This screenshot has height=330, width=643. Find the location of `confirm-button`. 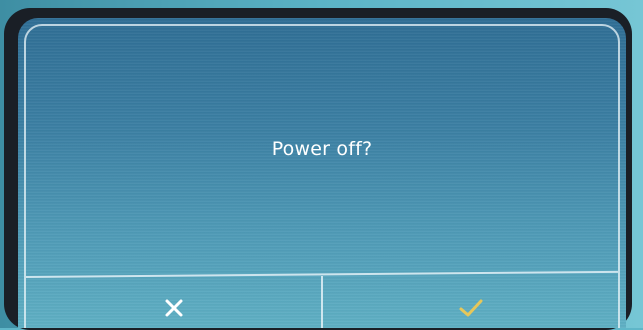

confirm-button is located at coordinates (470, 302).